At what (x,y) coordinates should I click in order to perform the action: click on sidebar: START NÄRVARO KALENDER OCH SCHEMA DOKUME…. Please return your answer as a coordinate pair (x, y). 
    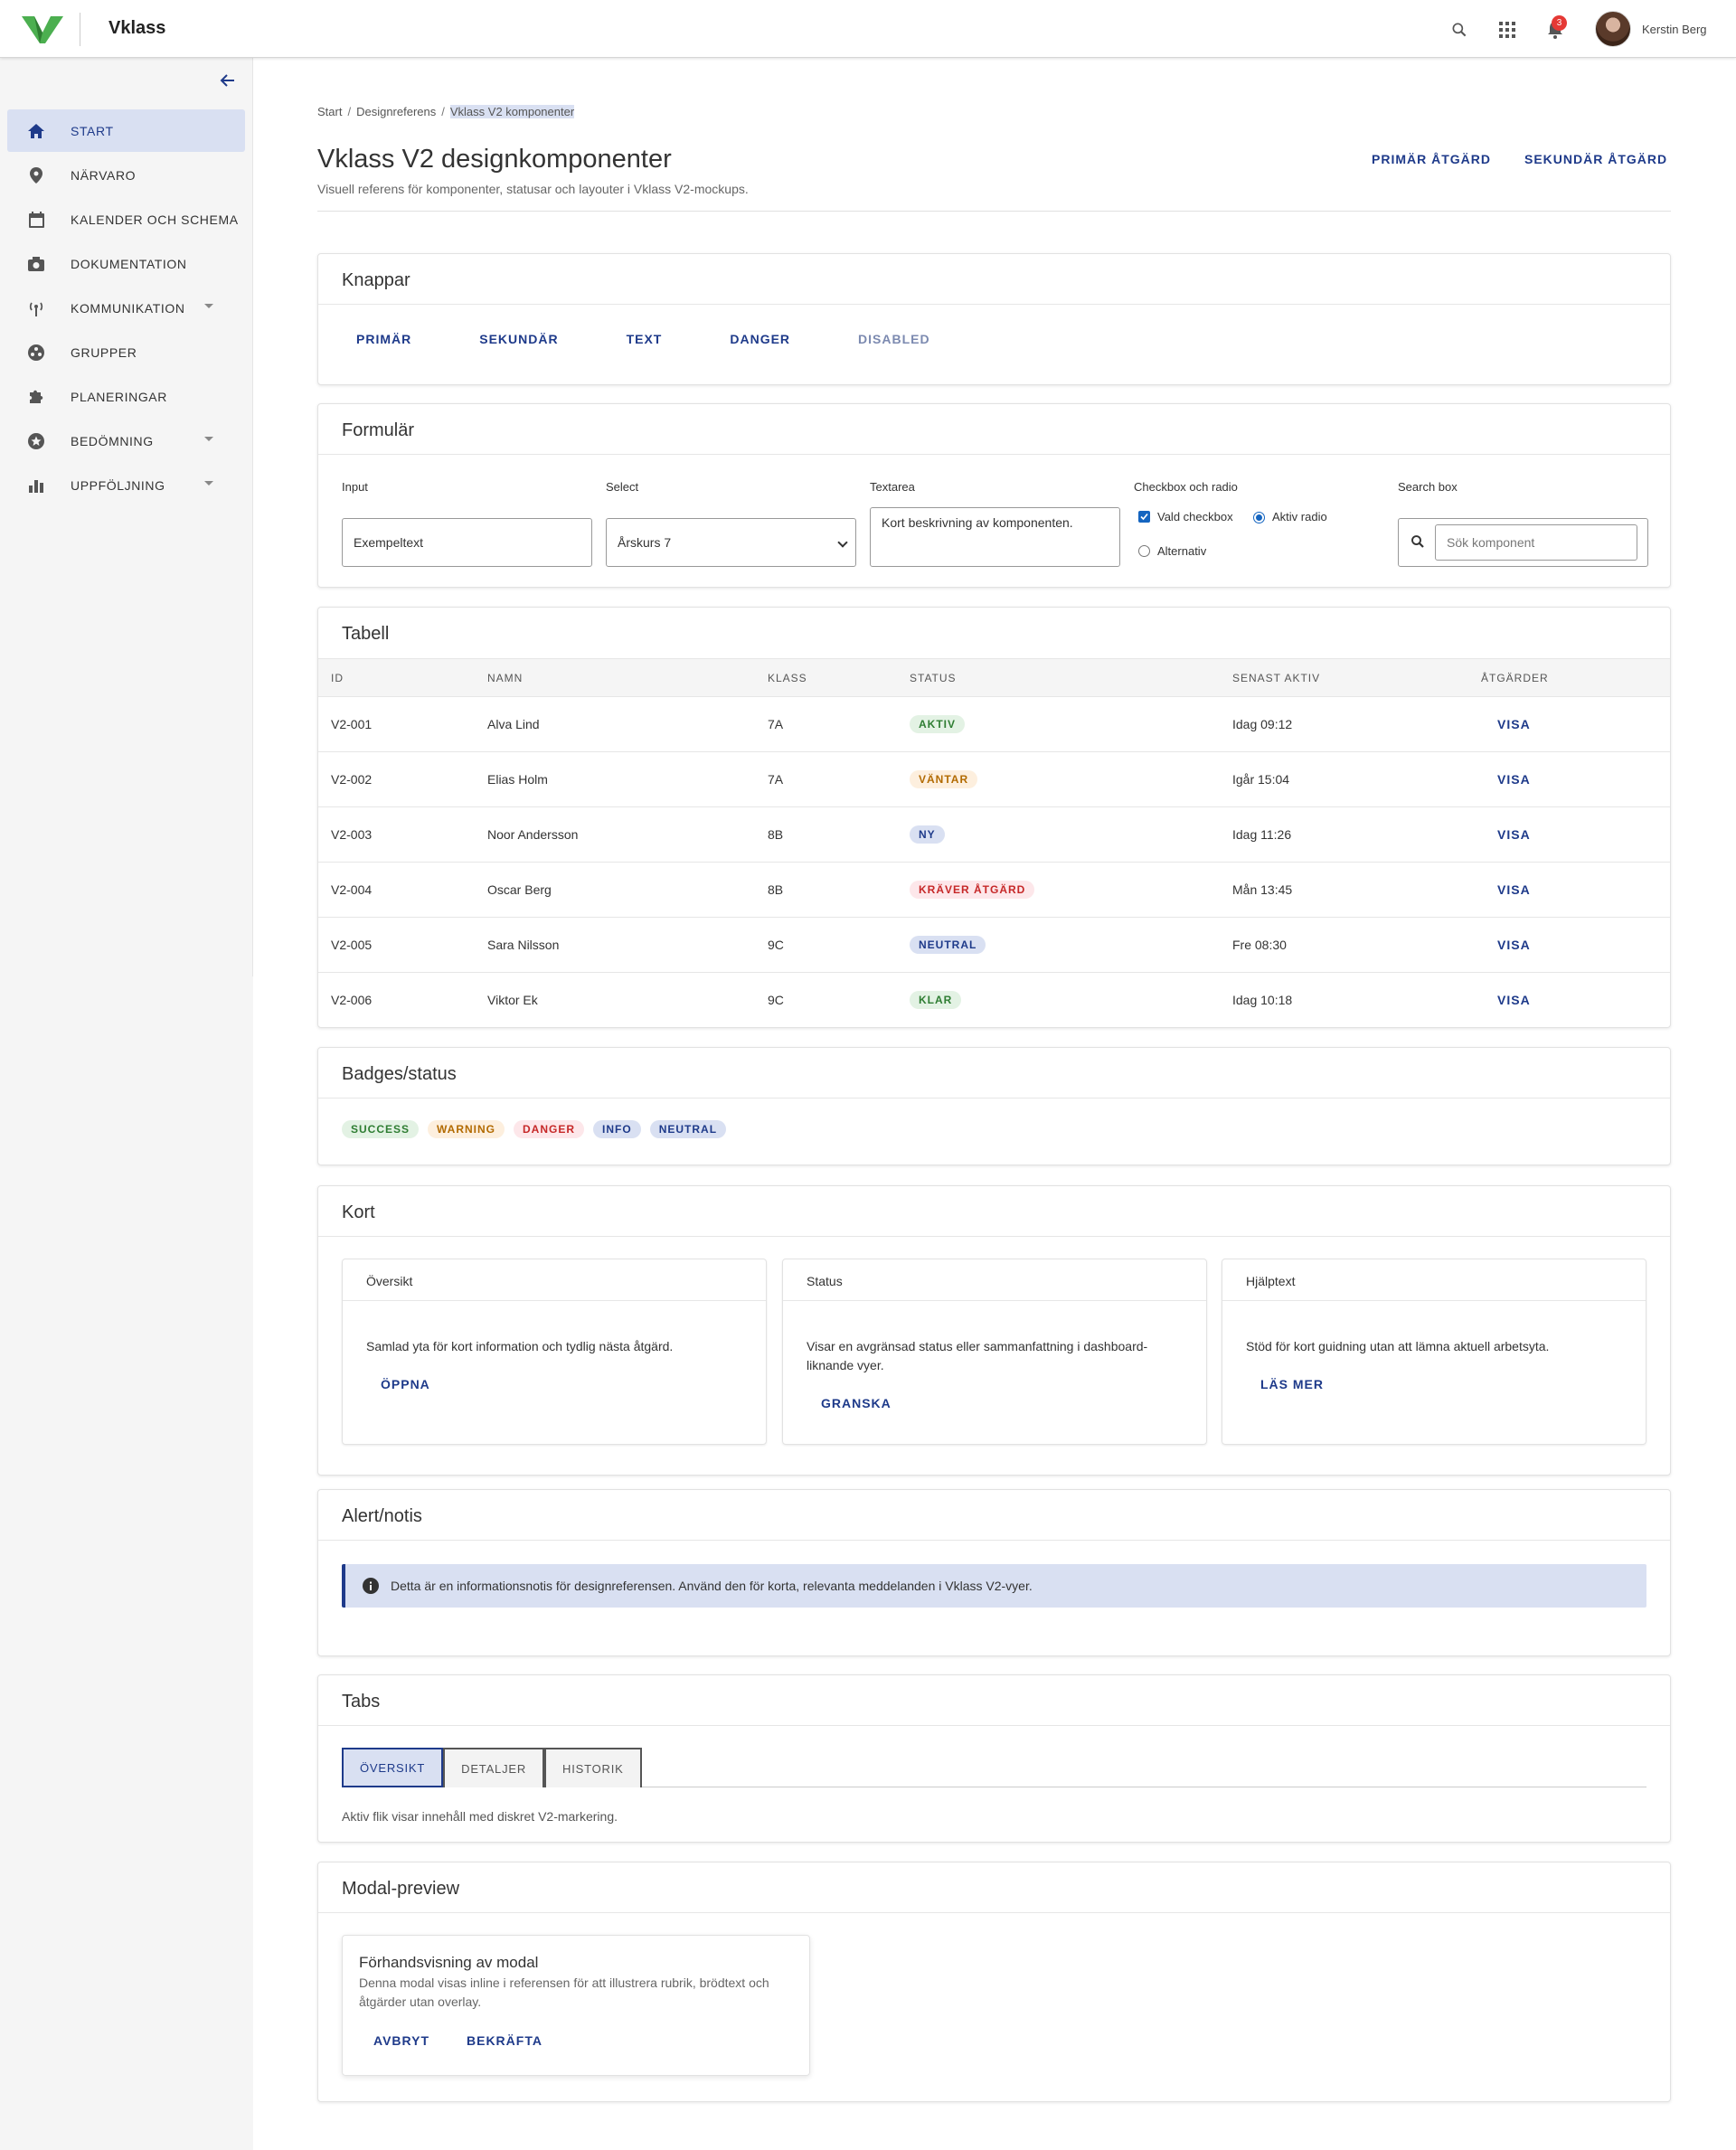
    Looking at the image, I should click on (126, 517).